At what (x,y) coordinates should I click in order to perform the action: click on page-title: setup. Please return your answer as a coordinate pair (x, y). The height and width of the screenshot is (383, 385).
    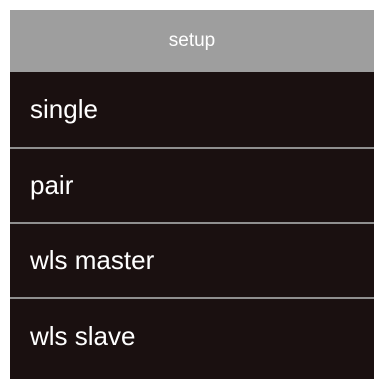
    Looking at the image, I should click on (192, 40).